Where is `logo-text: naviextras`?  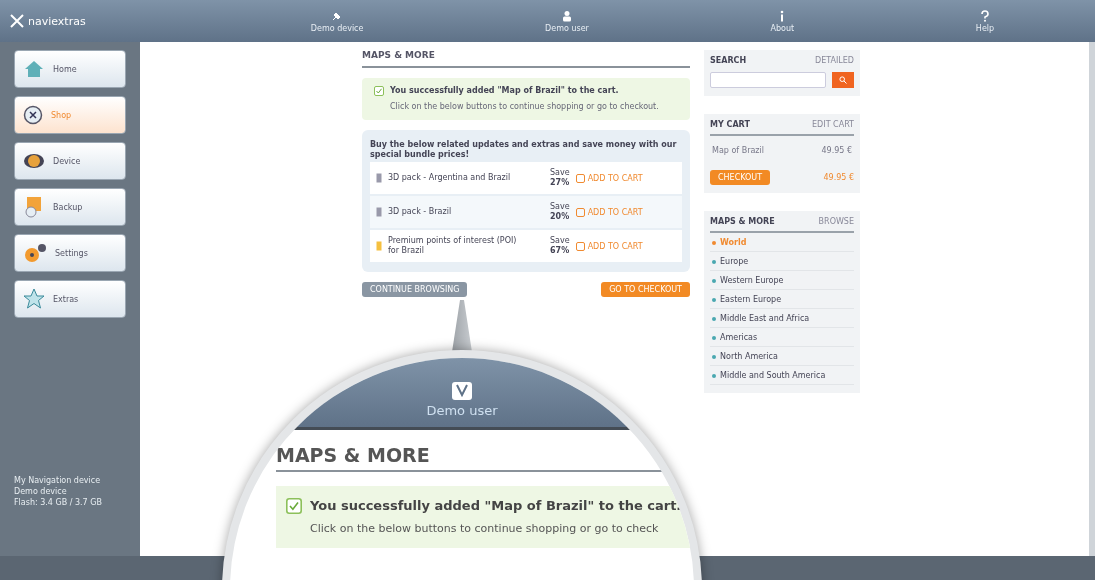 logo-text: naviextras is located at coordinates (57, 21).